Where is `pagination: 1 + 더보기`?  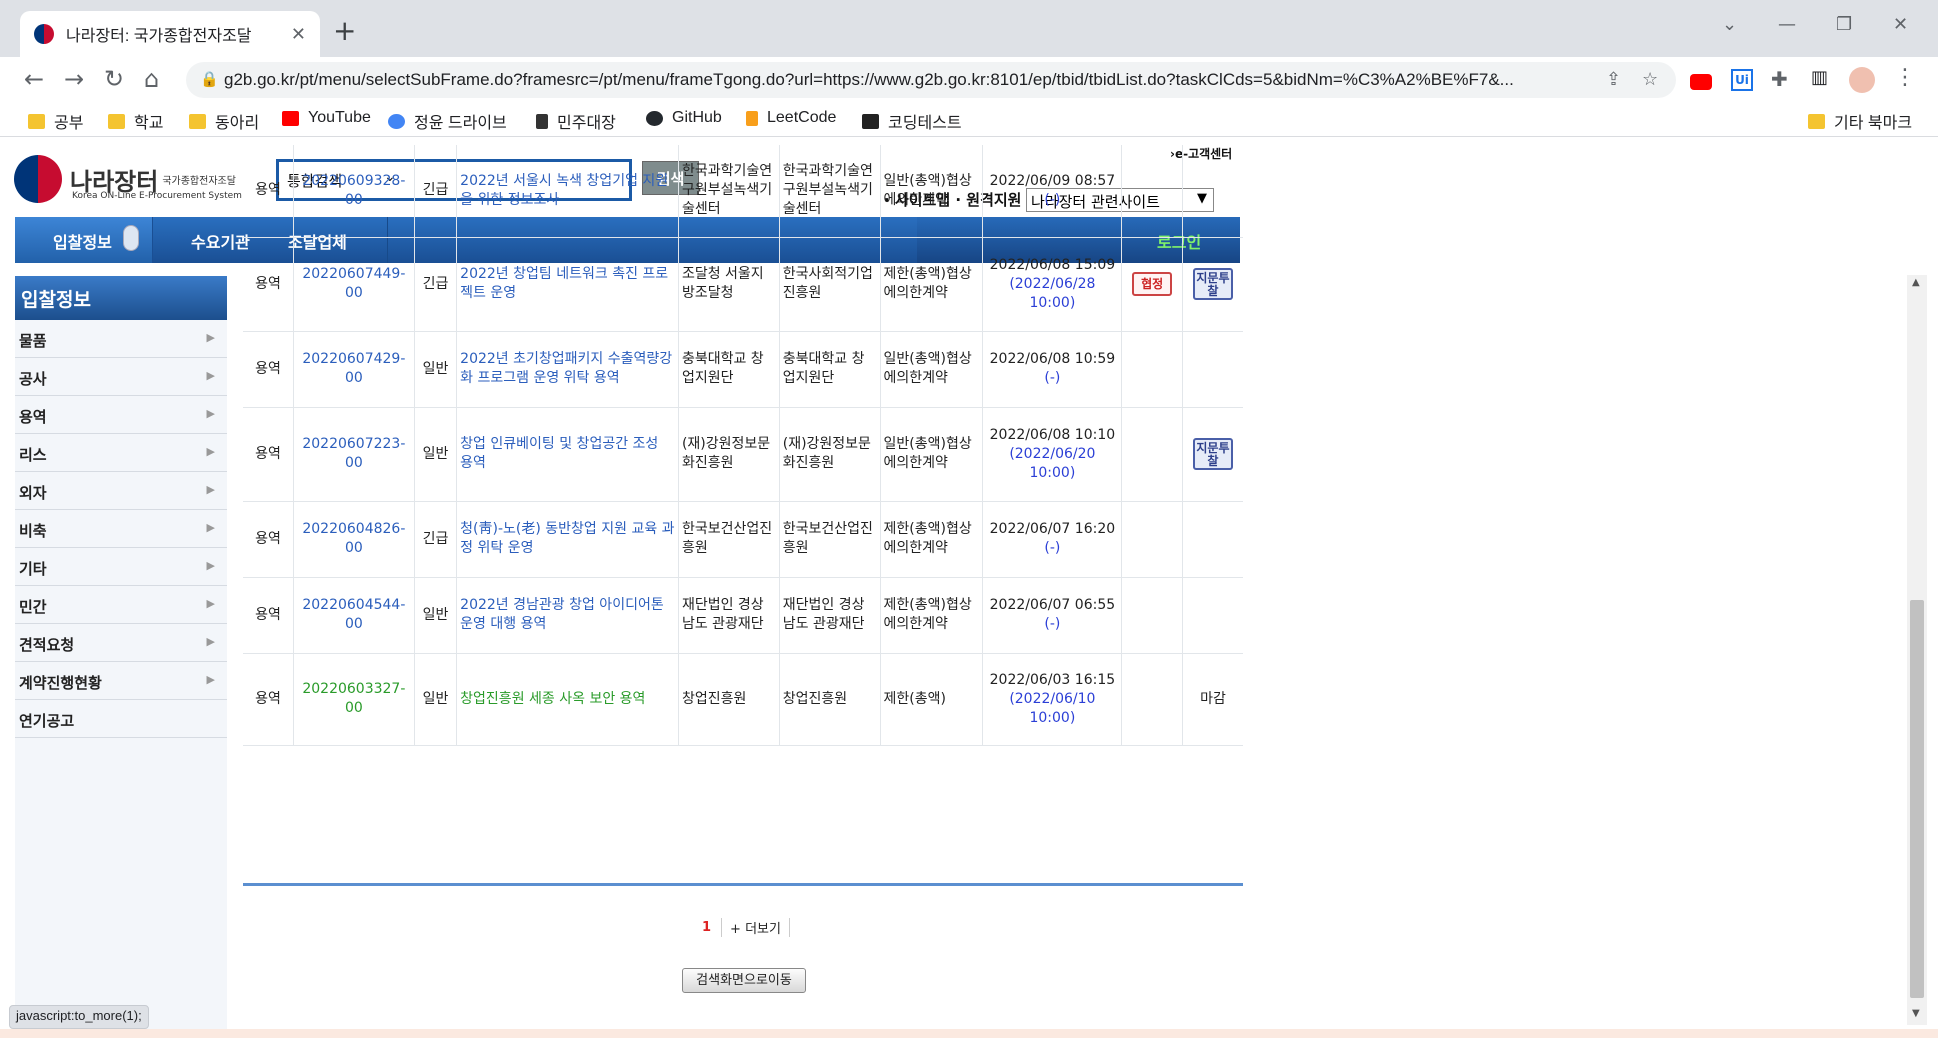
pagination: 1 + 더보기 is located at coordinates (741, 927).